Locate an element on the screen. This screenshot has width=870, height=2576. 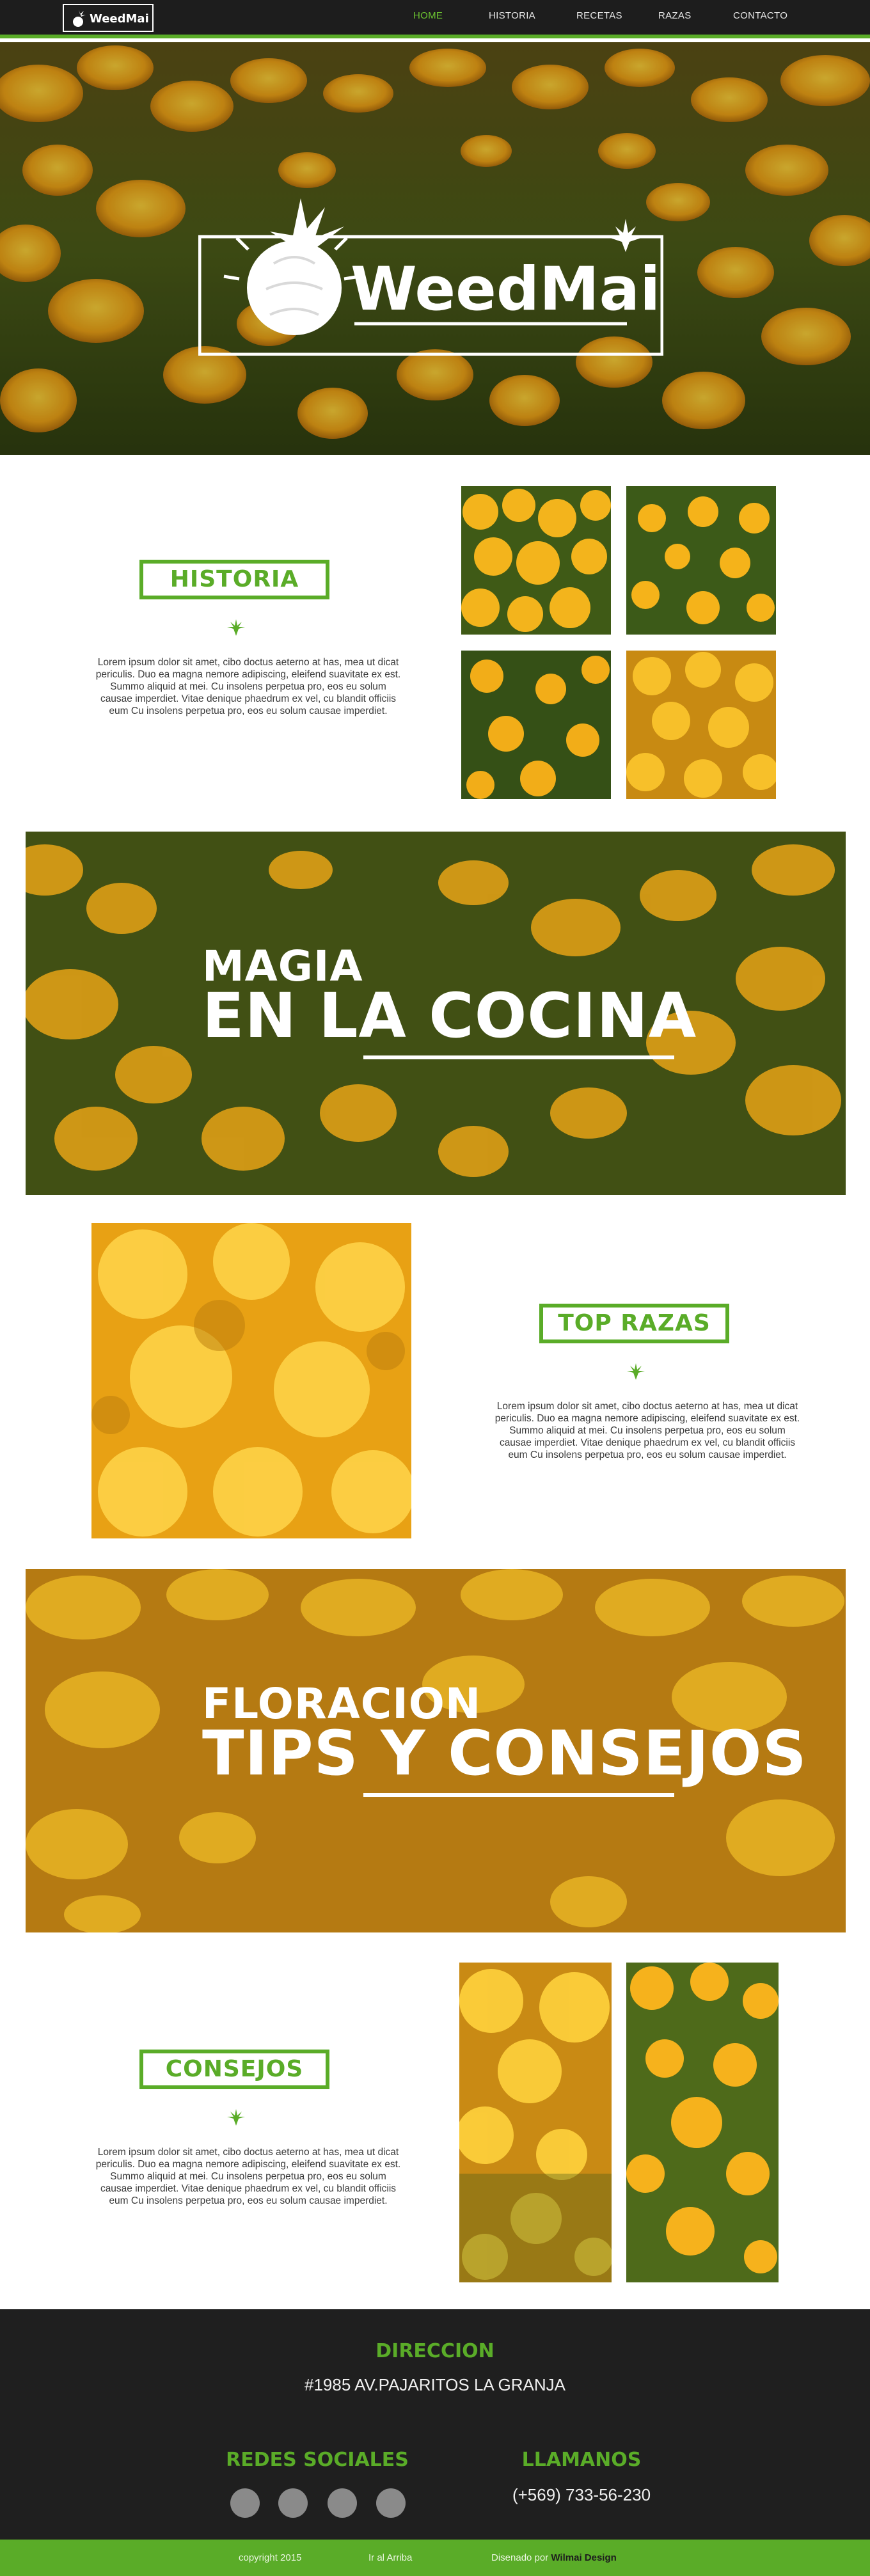
hero-logo: WeedMai is located at coordinates (430, 277).